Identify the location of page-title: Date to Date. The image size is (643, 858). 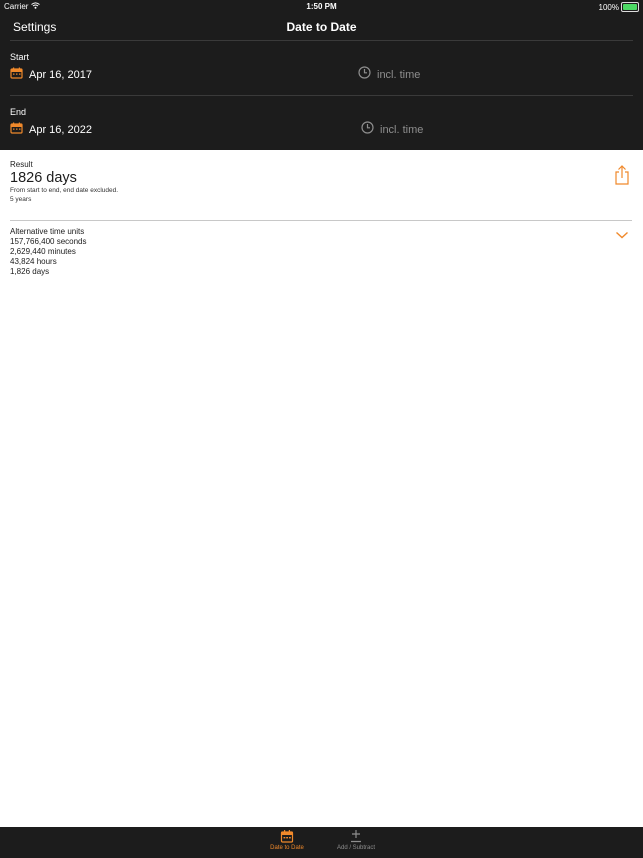
(321, 27).